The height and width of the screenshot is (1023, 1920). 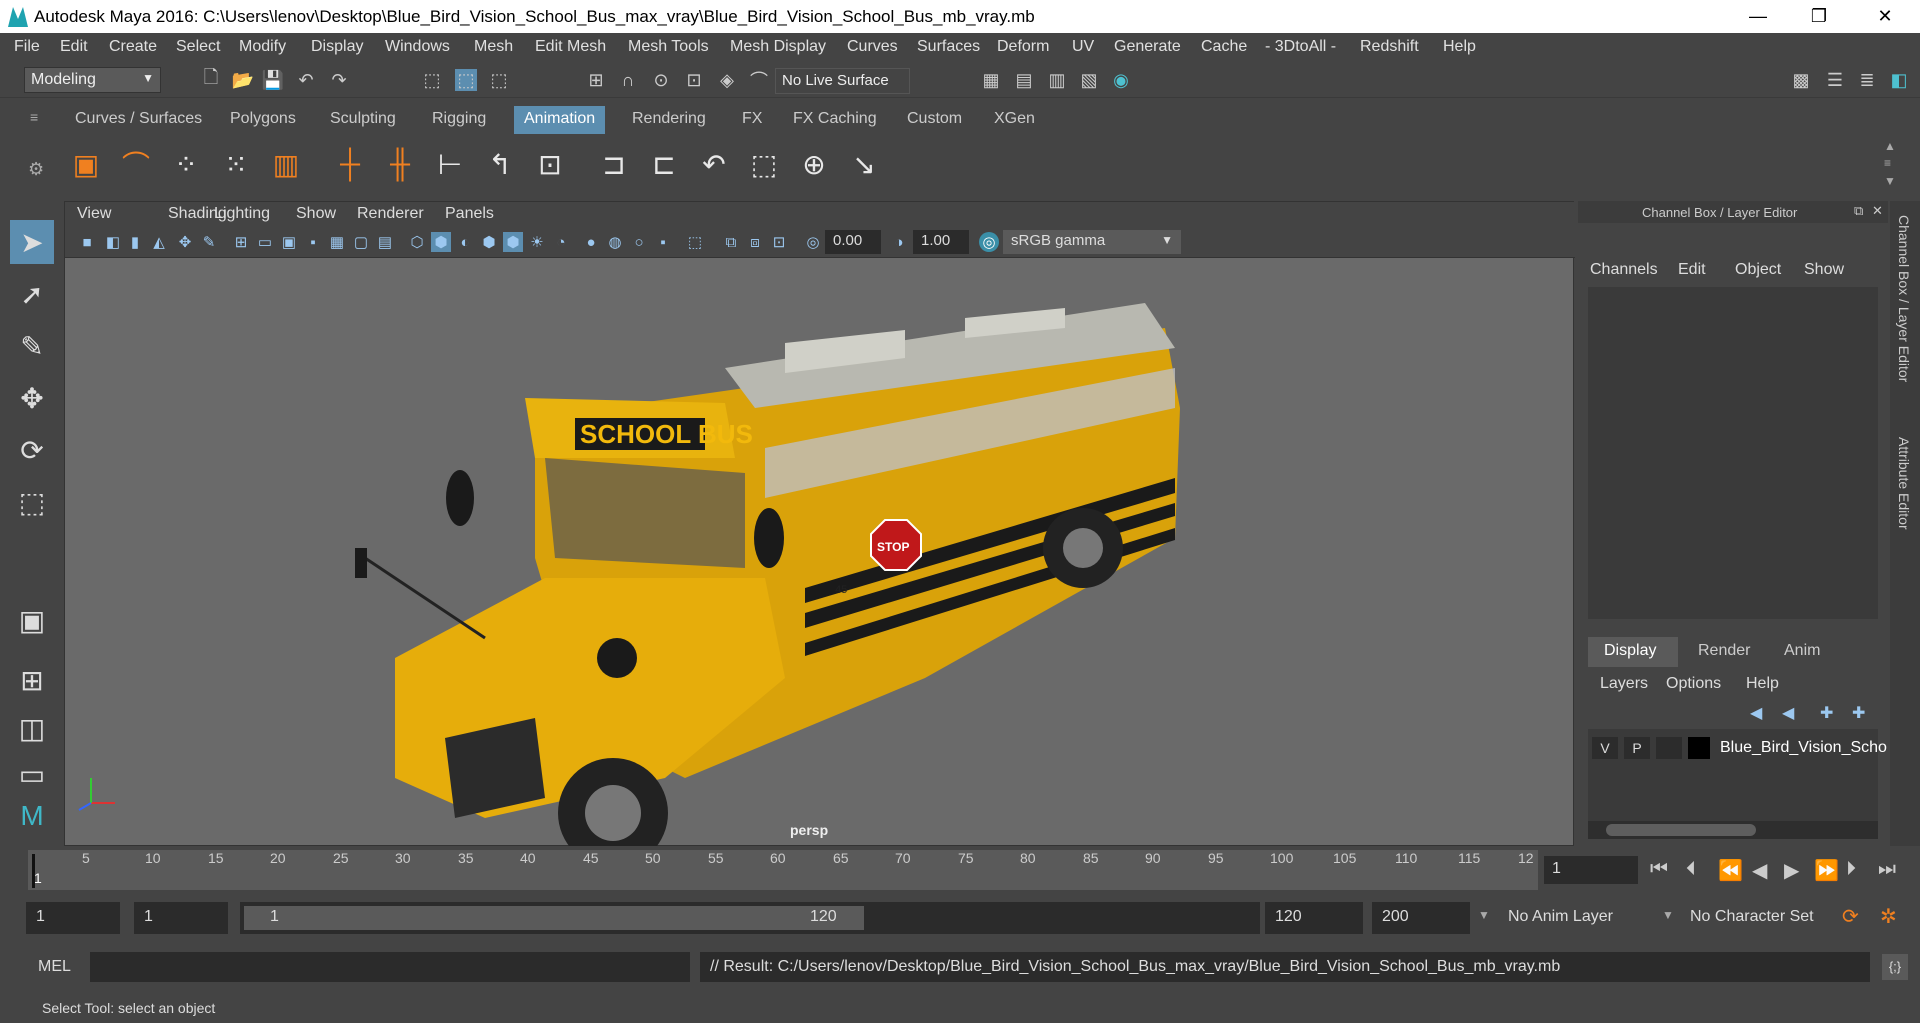 I want to click on vp-menu-panels: Panels, so click(x=469, y=214).